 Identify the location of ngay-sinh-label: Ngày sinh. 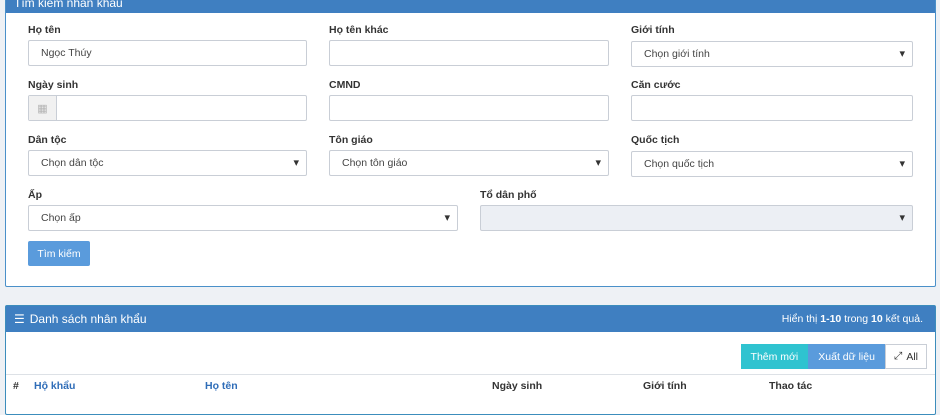
(53, 85).